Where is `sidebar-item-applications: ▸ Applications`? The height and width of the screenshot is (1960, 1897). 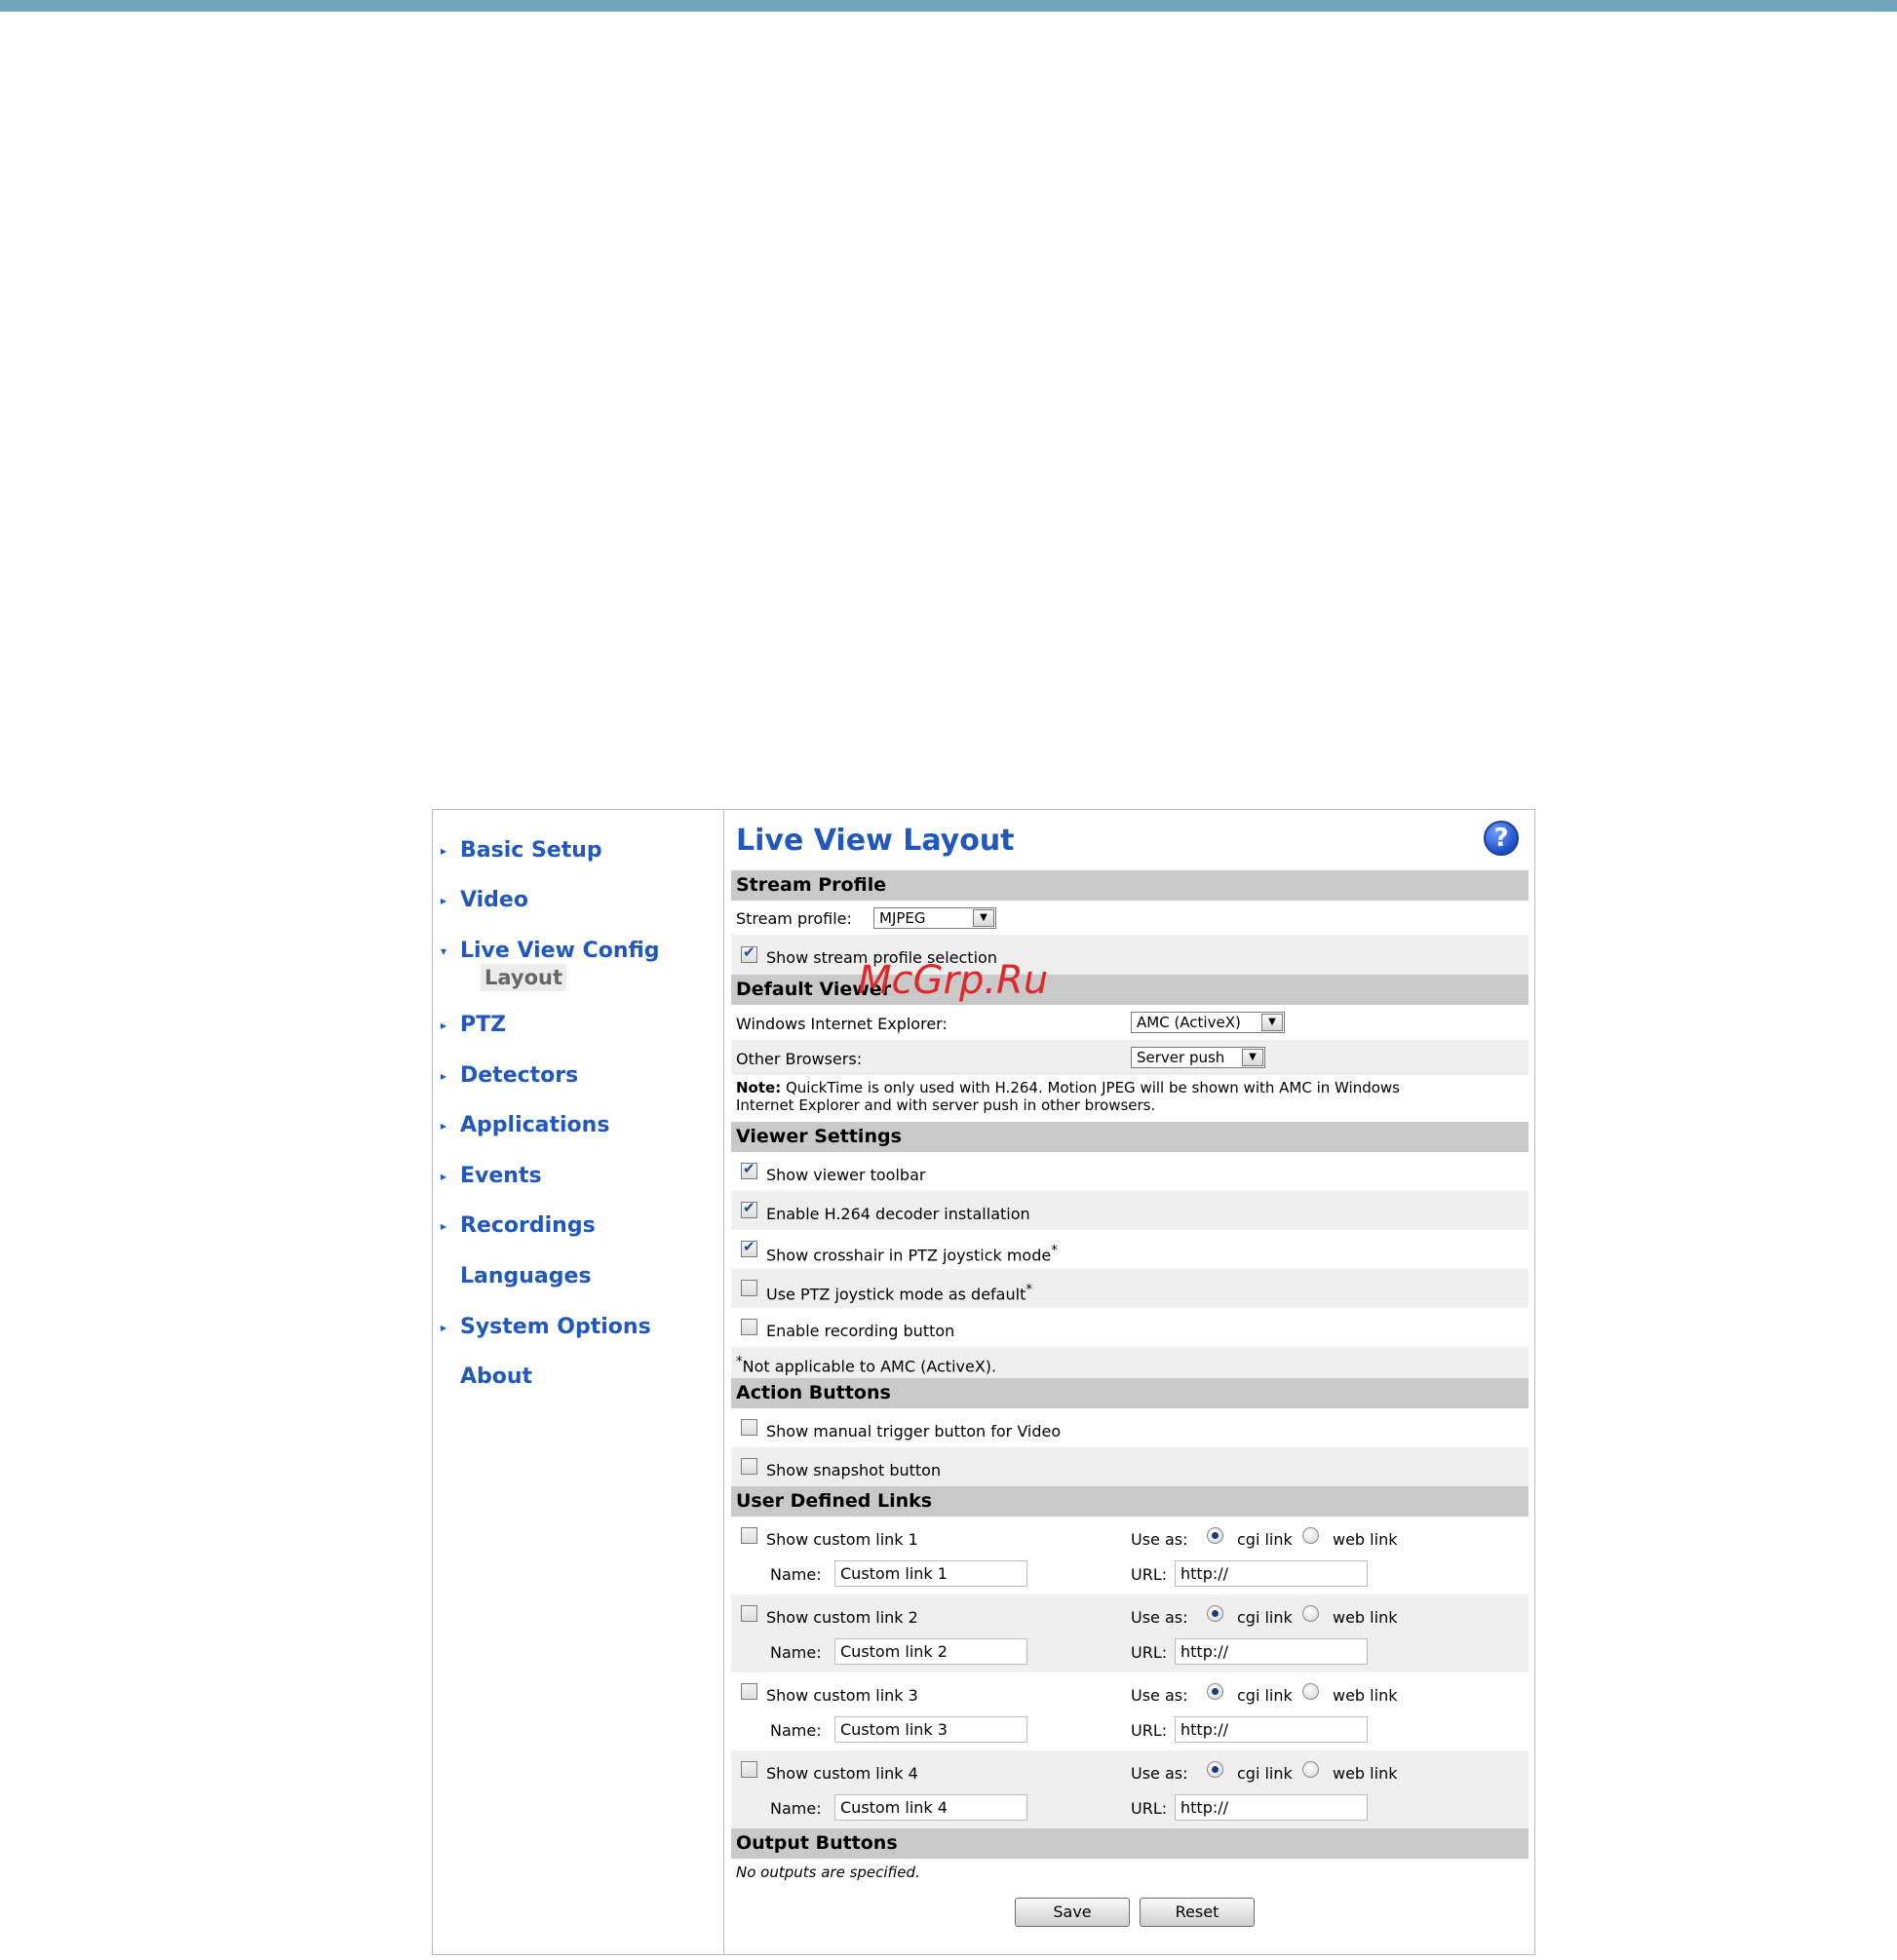 sidebar-item-applications: ▸ Applications is located at coordinates (525, 1125).